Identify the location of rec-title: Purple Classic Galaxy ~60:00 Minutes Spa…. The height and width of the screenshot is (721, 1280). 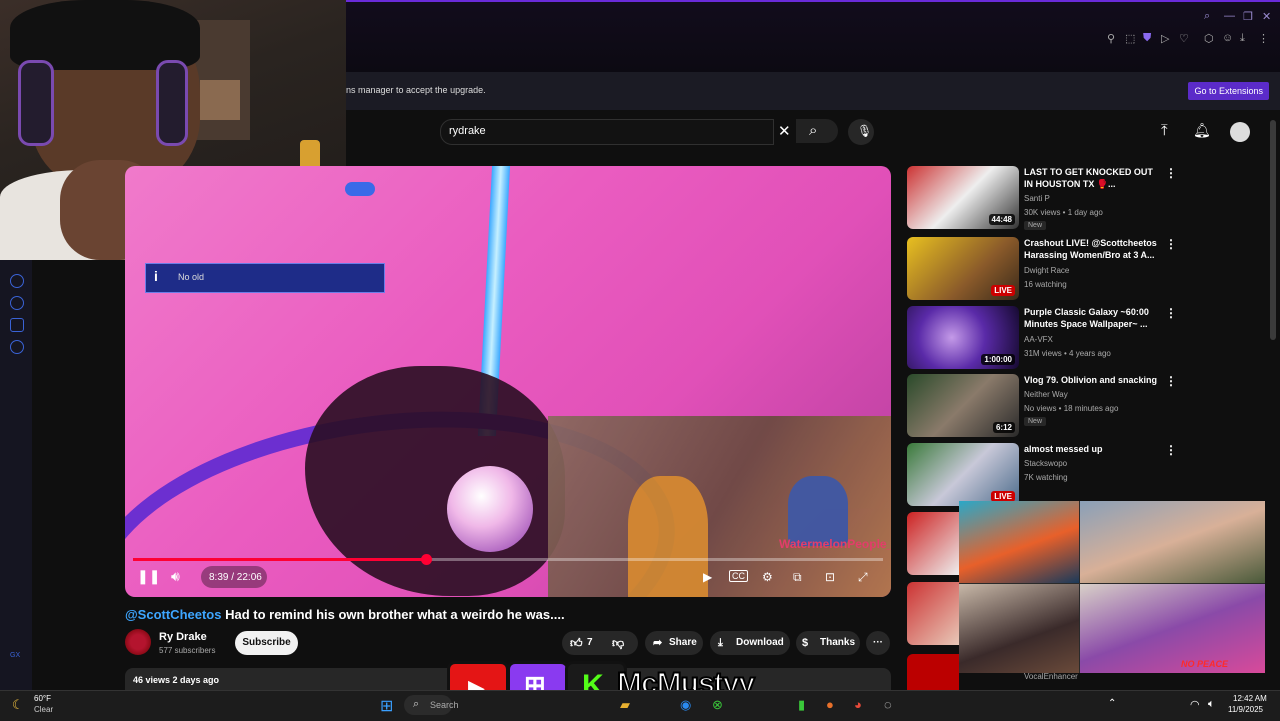
(1094, 318).